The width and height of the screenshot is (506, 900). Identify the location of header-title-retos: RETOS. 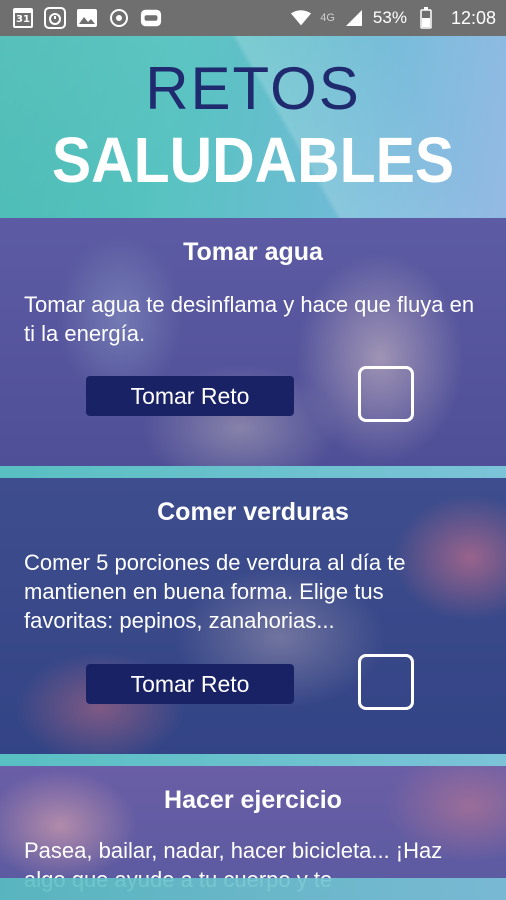
(253, 88).